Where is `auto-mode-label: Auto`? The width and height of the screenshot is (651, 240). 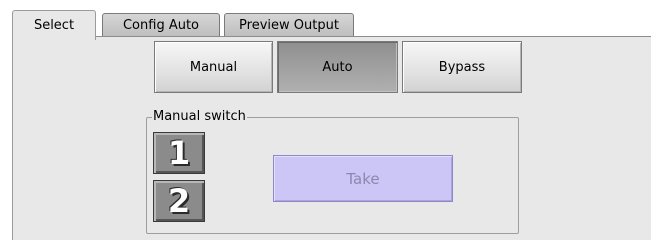 auto-mode-label: Auto is located at coordinates (337, 67).